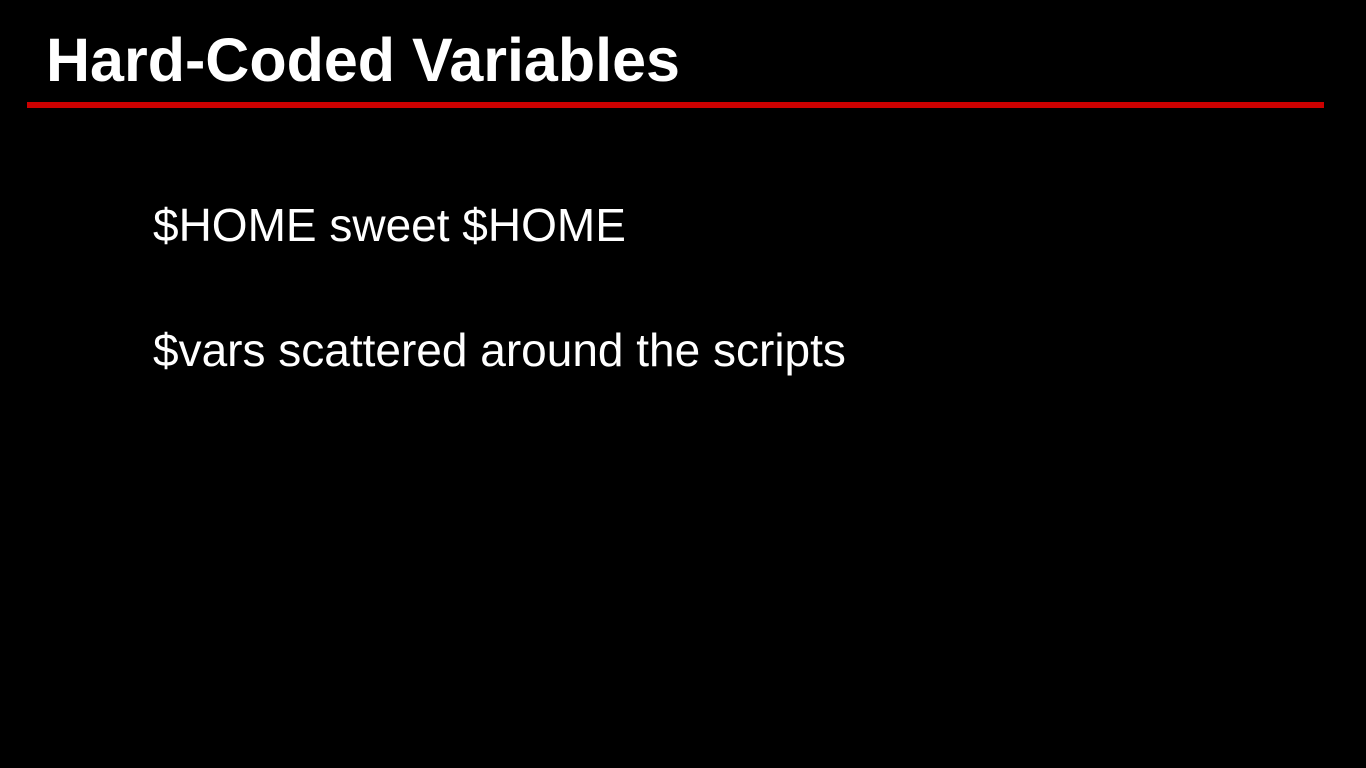 This screenshot has width=1366, height=768. Describe the element at coordinates (363, 60) in the screenshot. I see `slide-title: Hard-Coded Variables` at that location.